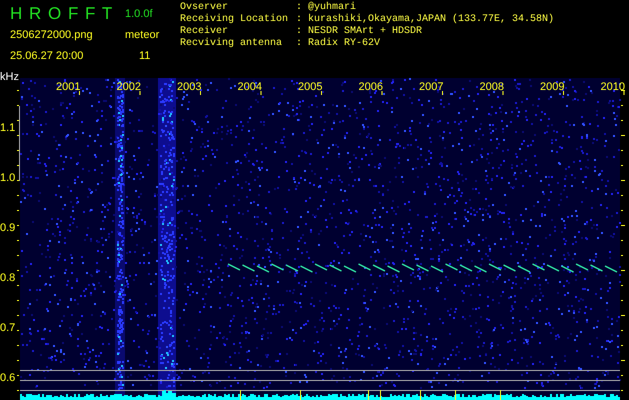 The height and width of the screenshot is (400, 629). I want to click on info-label: Receiving Location, so click(235, 20).